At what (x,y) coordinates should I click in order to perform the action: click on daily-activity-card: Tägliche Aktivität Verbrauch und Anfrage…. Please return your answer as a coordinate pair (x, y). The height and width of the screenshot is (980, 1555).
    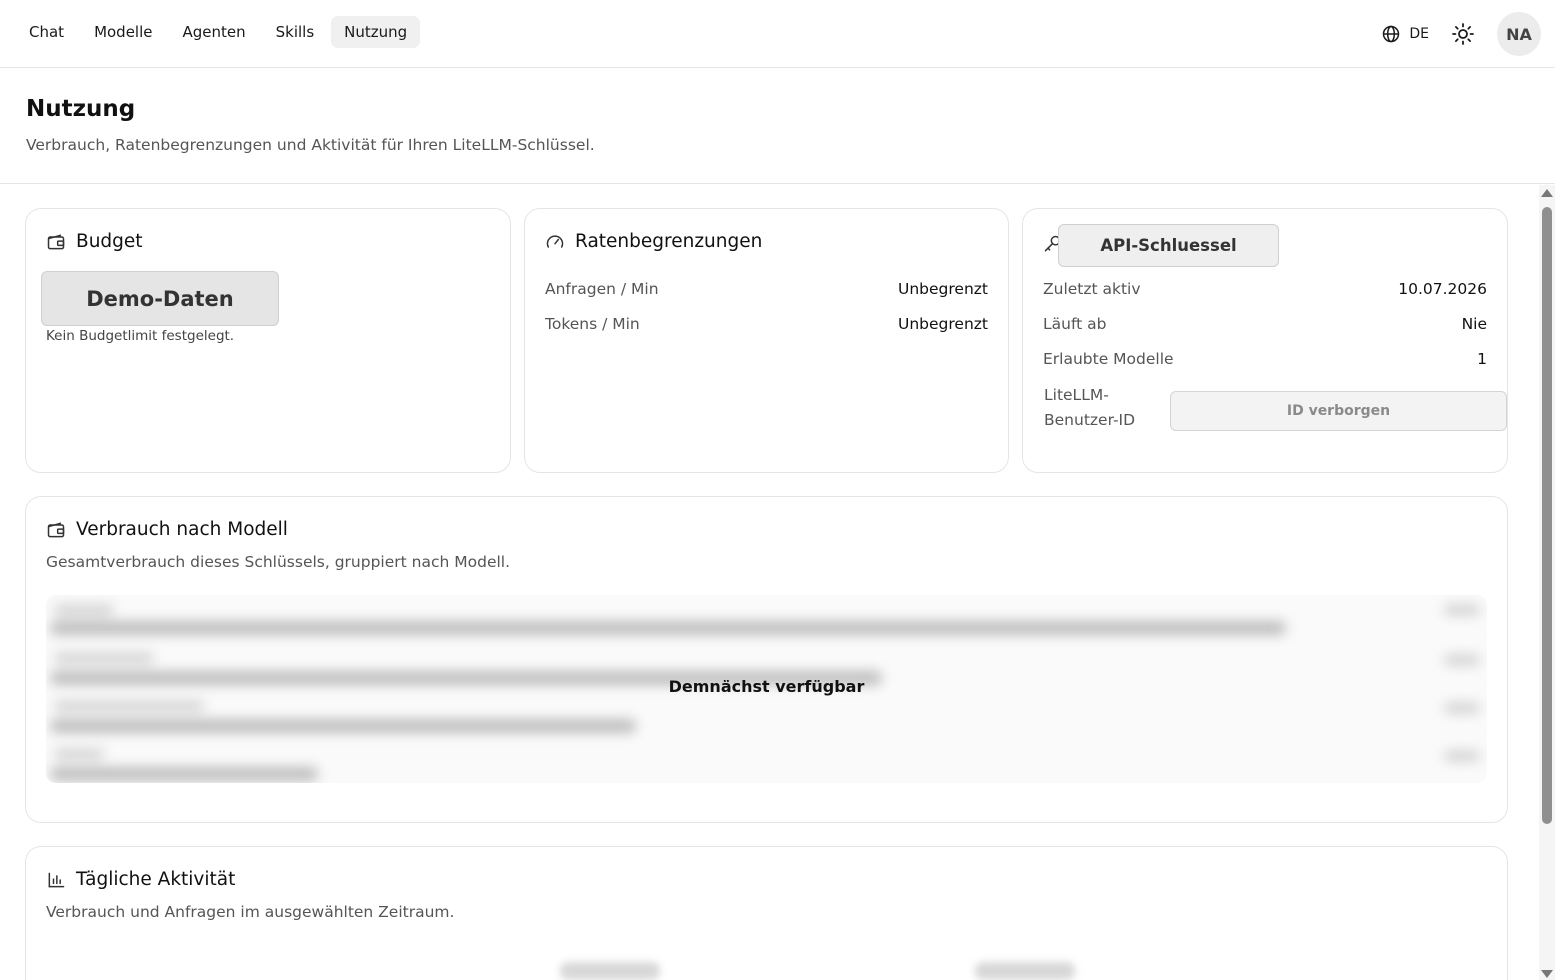
    Looking at the image, I should click on (766, 913).